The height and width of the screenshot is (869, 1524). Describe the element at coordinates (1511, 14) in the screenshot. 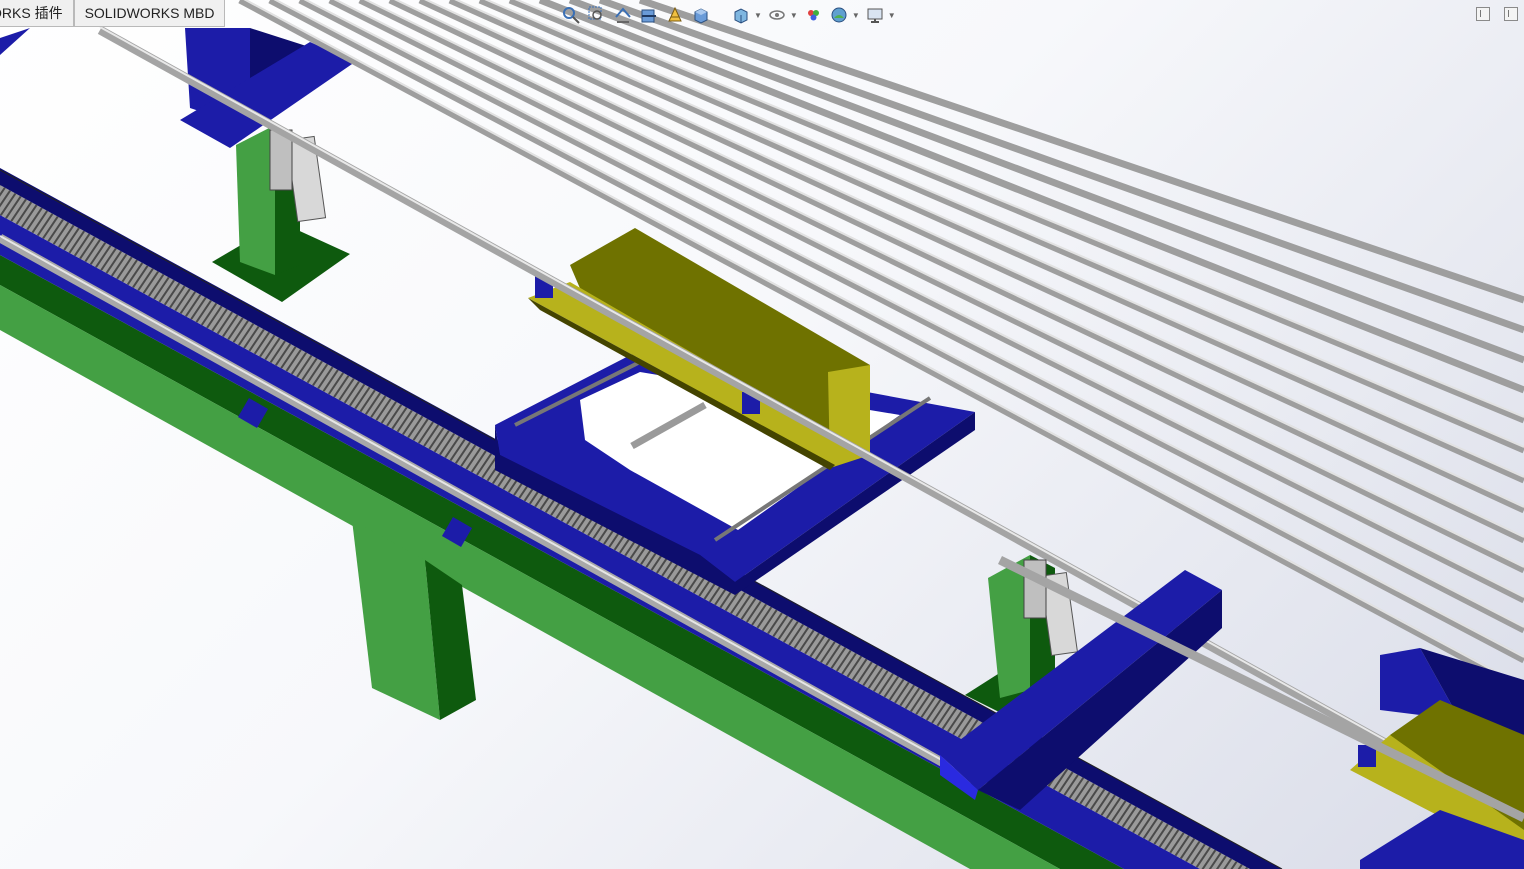

I see `maximize-viewport-icon` at that location.